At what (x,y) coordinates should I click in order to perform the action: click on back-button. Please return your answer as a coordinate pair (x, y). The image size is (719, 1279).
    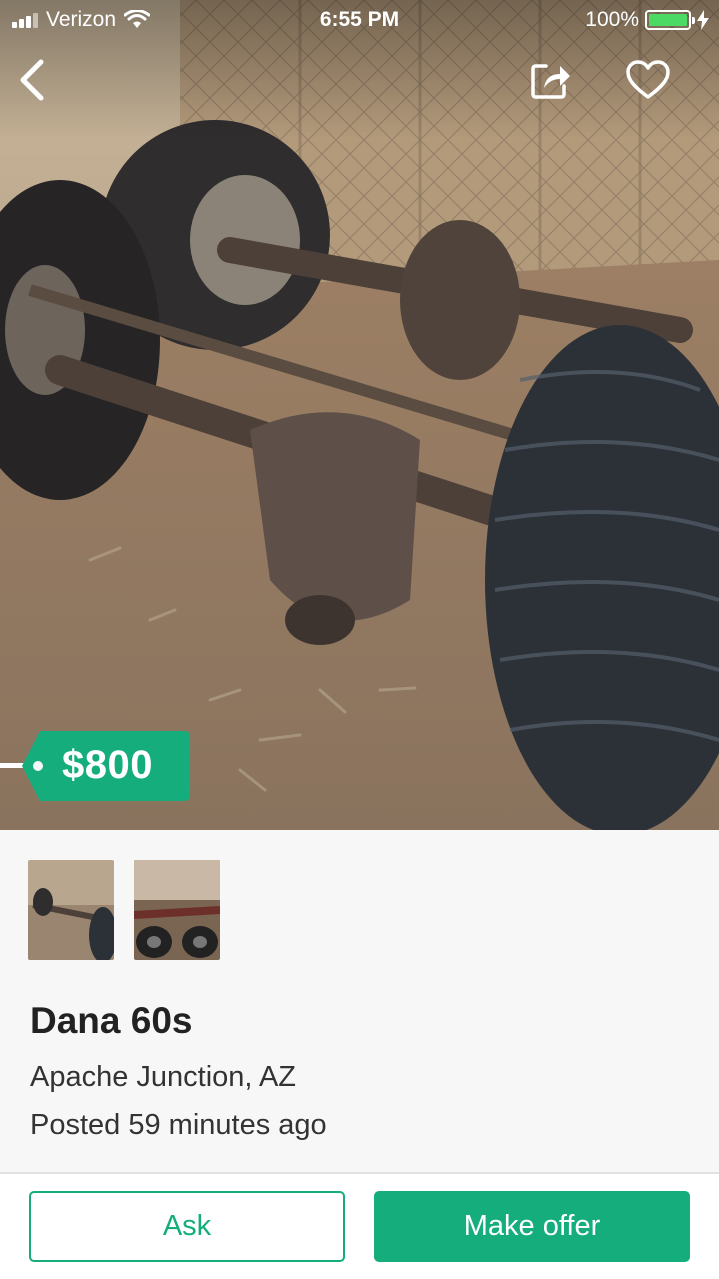
    Looking at the image, I should click on (32, 80).